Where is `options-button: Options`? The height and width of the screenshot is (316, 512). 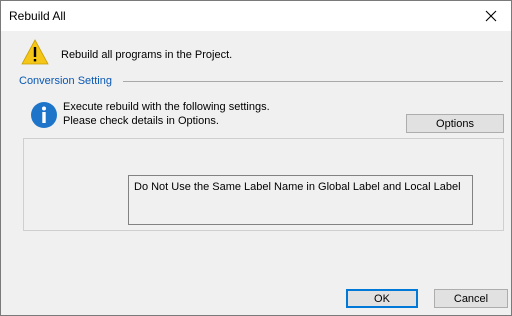
options-button: Options is located at coordinates (455, 123).